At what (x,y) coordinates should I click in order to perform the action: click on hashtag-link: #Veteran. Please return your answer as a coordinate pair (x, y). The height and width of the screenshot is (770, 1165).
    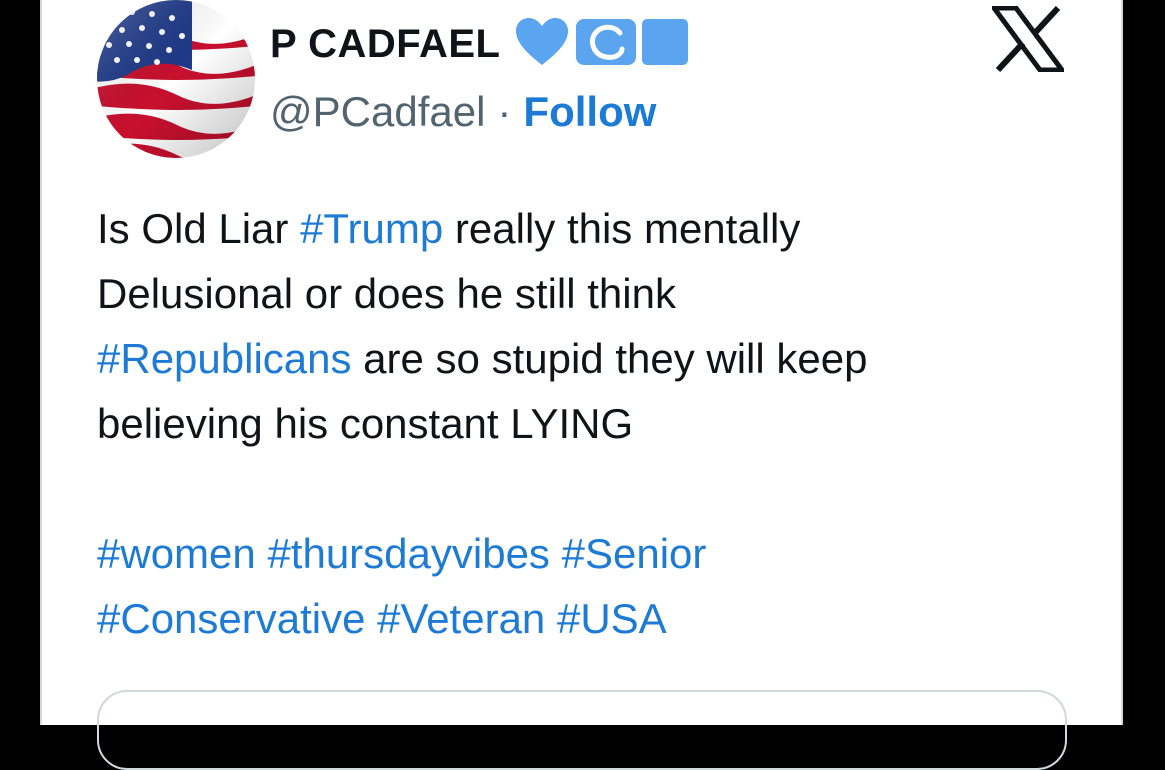
    Looking at the image, I should click on (461, 618).